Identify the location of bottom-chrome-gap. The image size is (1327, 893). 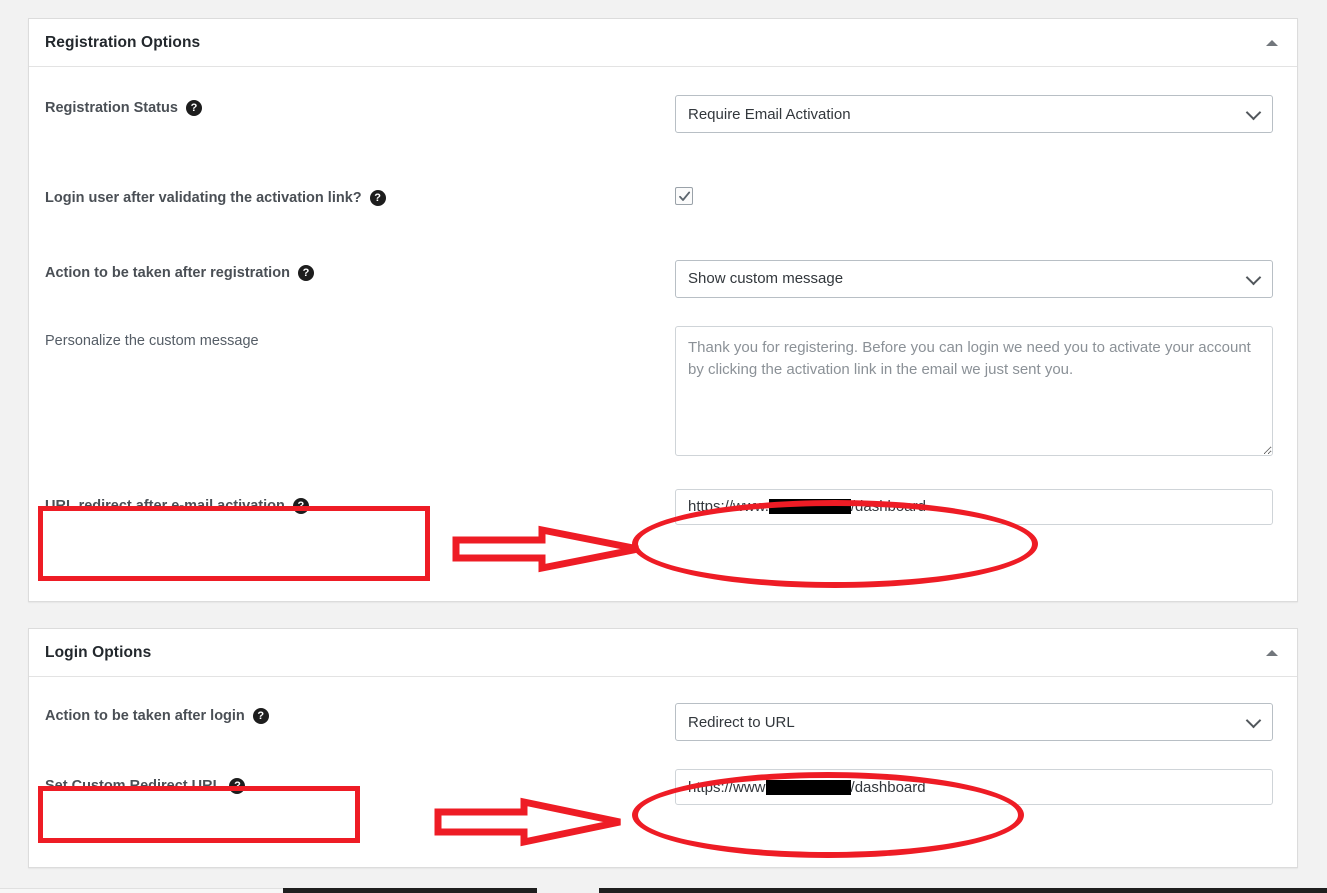
(568, 890).